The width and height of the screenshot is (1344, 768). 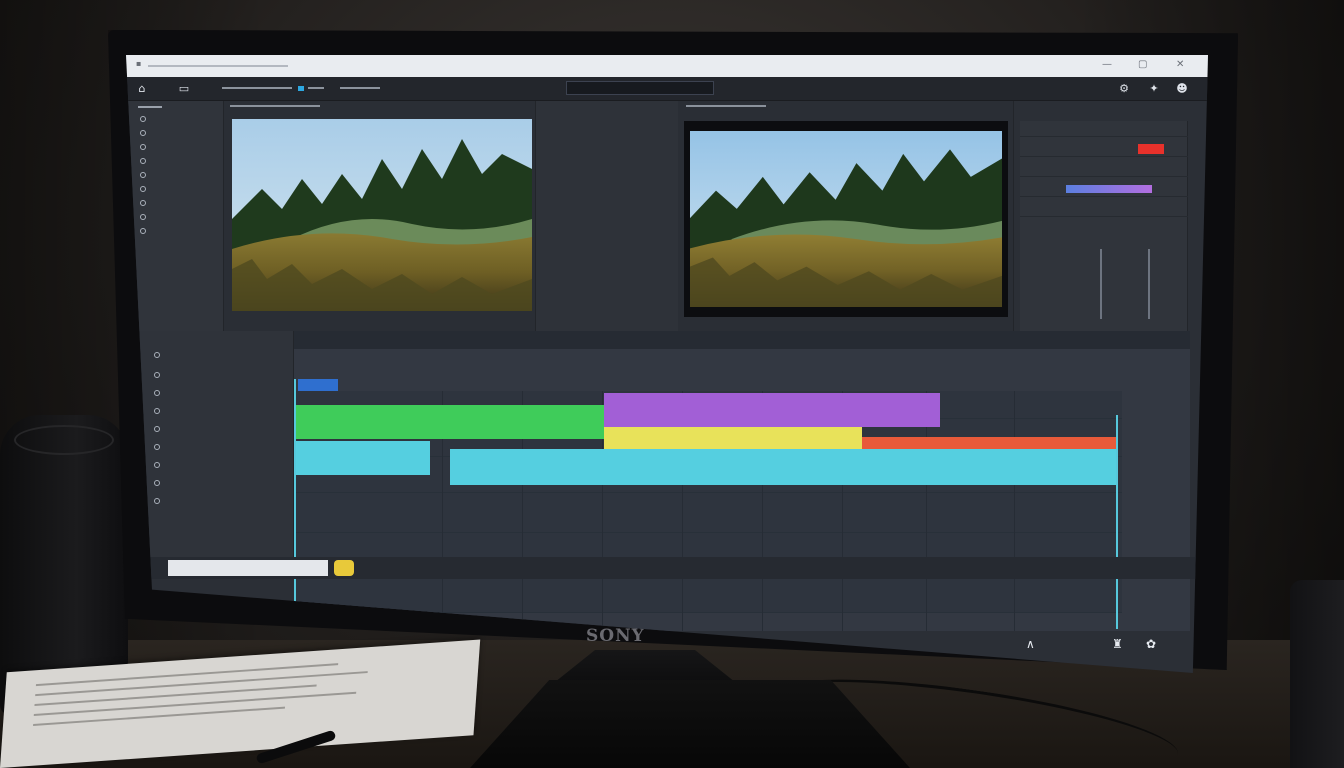 I want to click on taskbar, so click(x=667, y=568).